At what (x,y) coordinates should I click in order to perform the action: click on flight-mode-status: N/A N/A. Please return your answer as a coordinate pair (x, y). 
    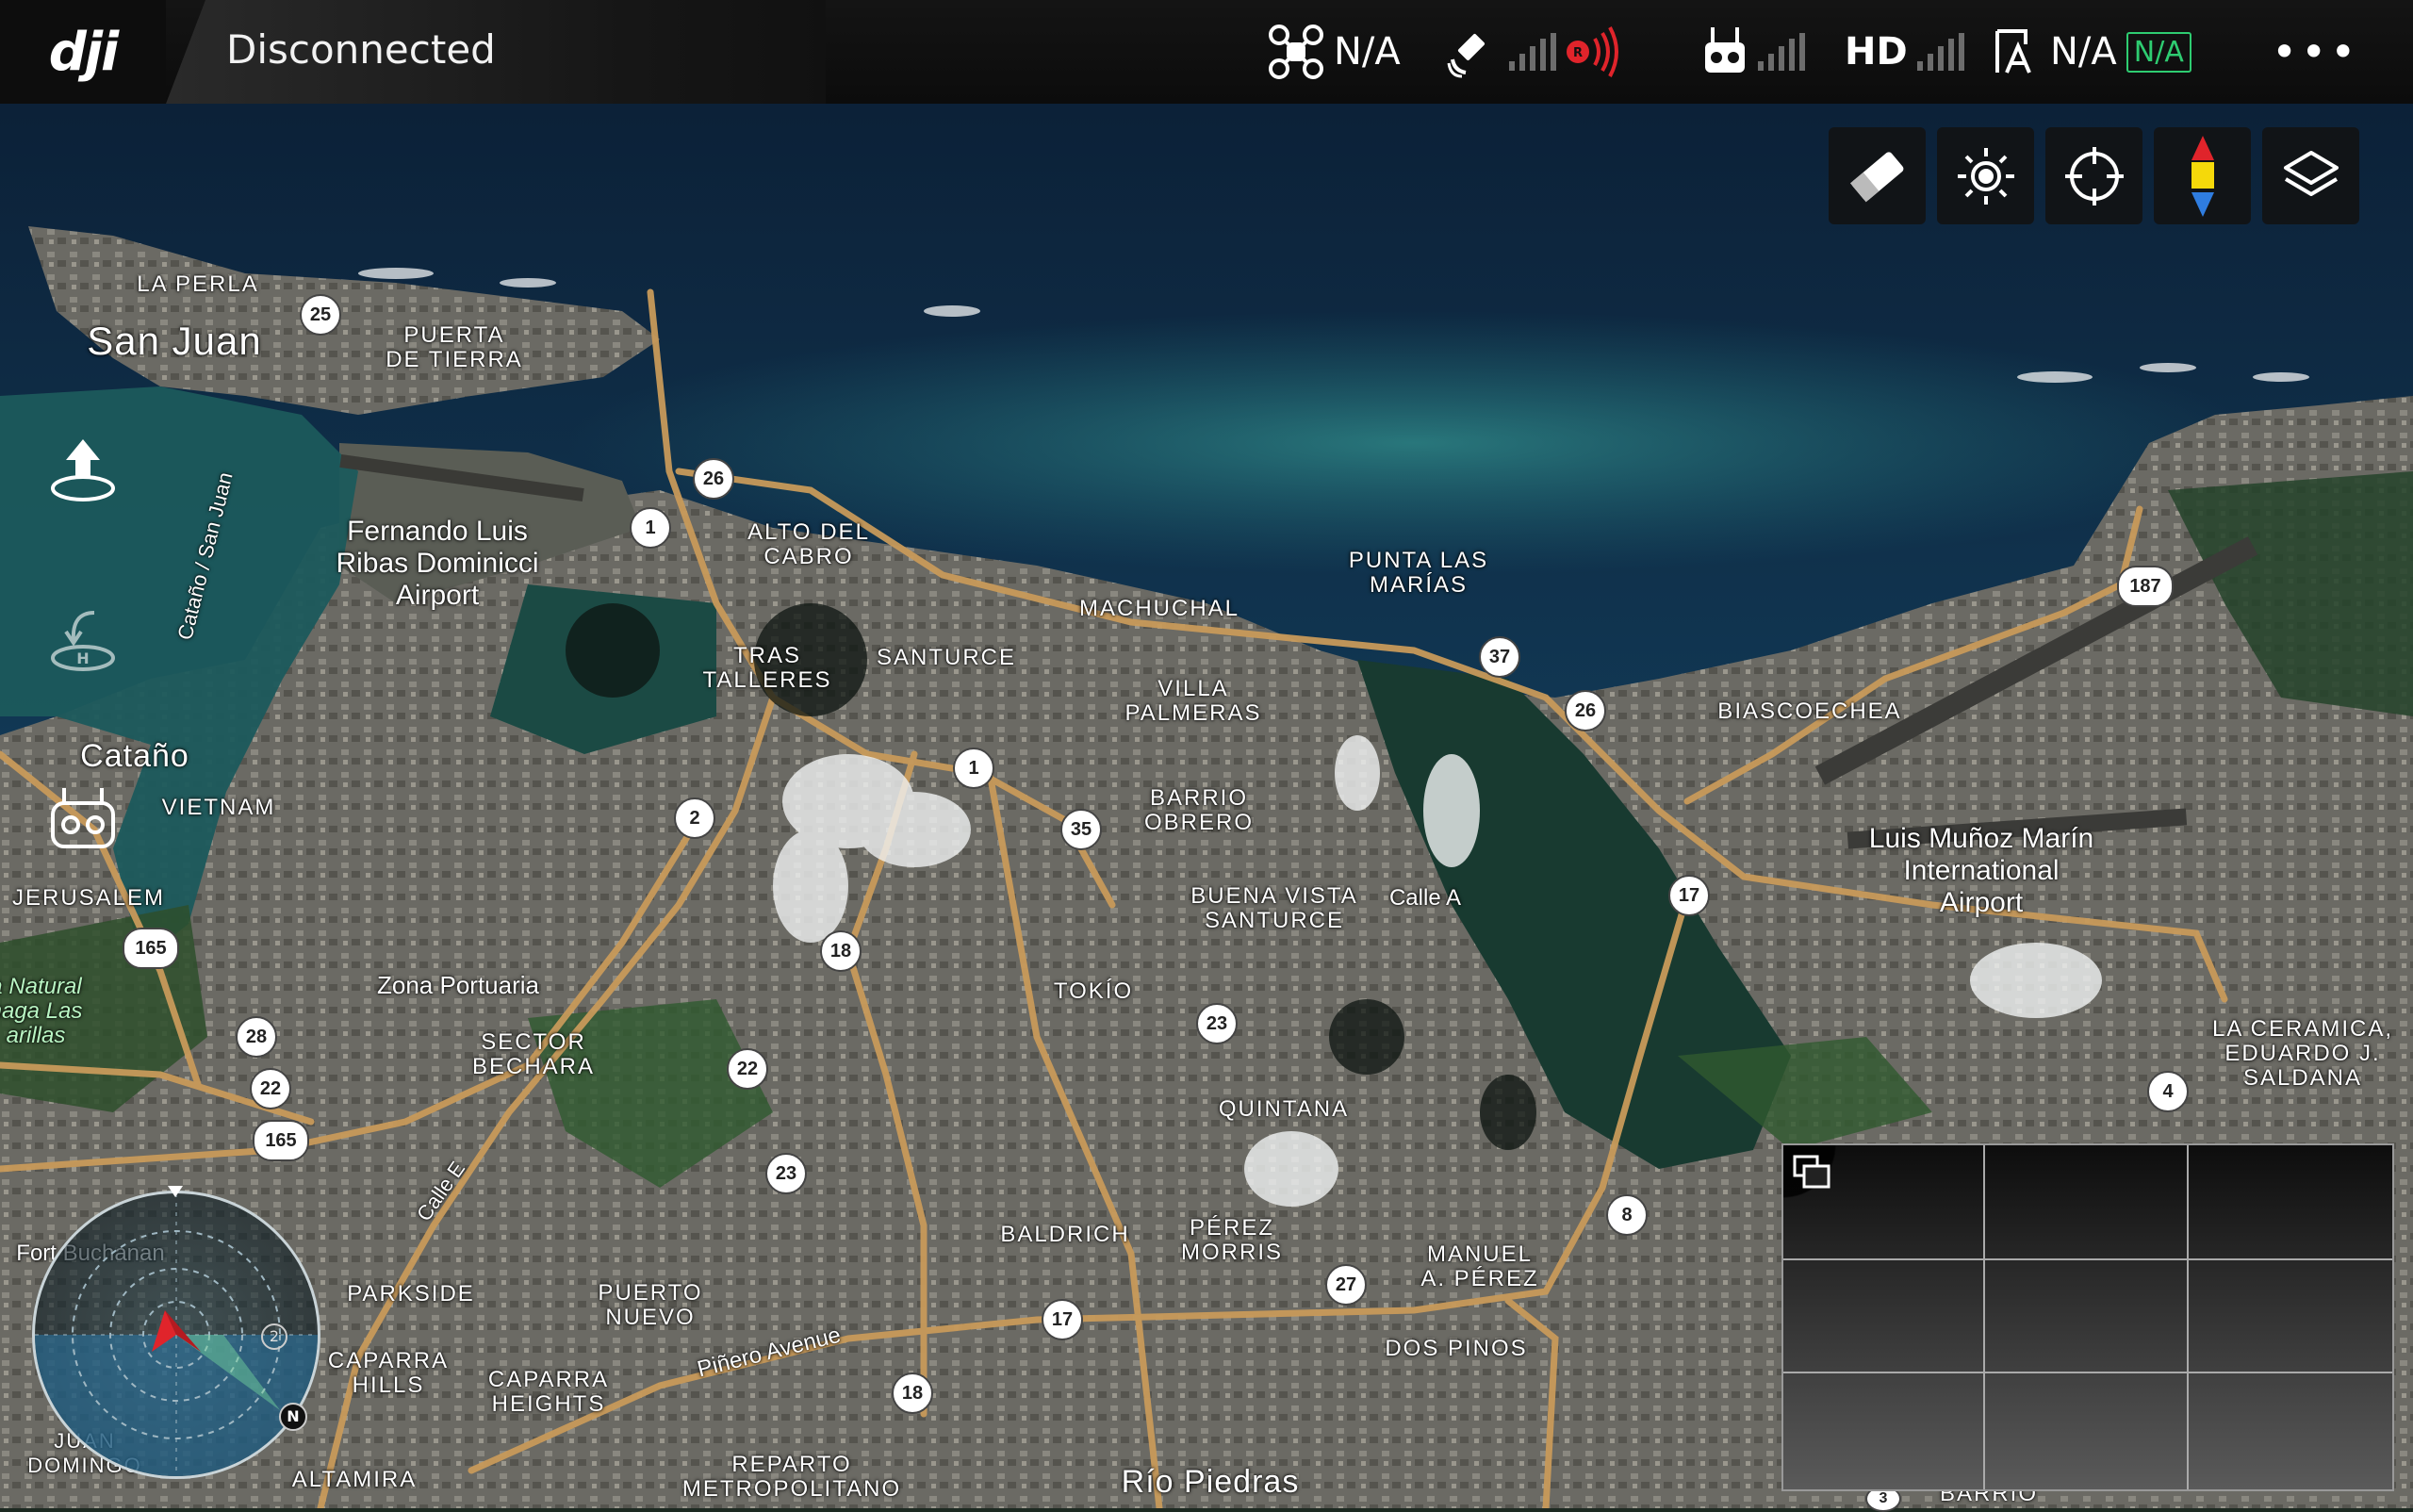
    Looking at the image, I should click on (2092, 52).